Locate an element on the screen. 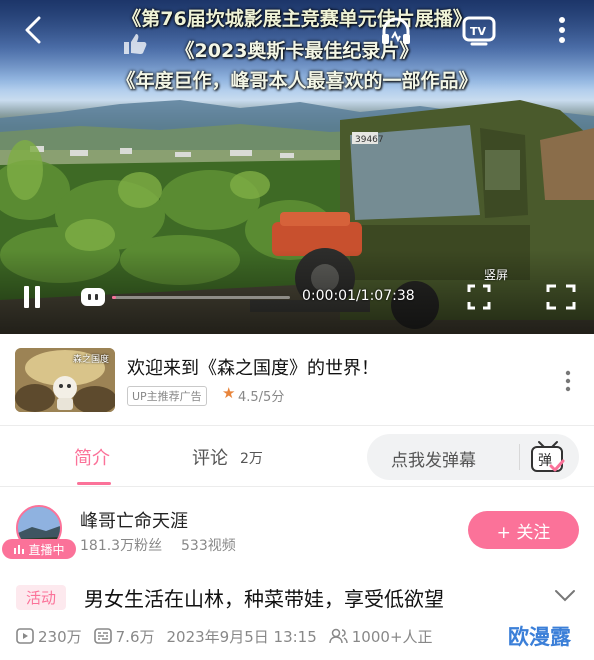 Image resolution: width=594 pixels, height=660 pixels. danmaku-toggle-button is located at coordinates (93, 297).